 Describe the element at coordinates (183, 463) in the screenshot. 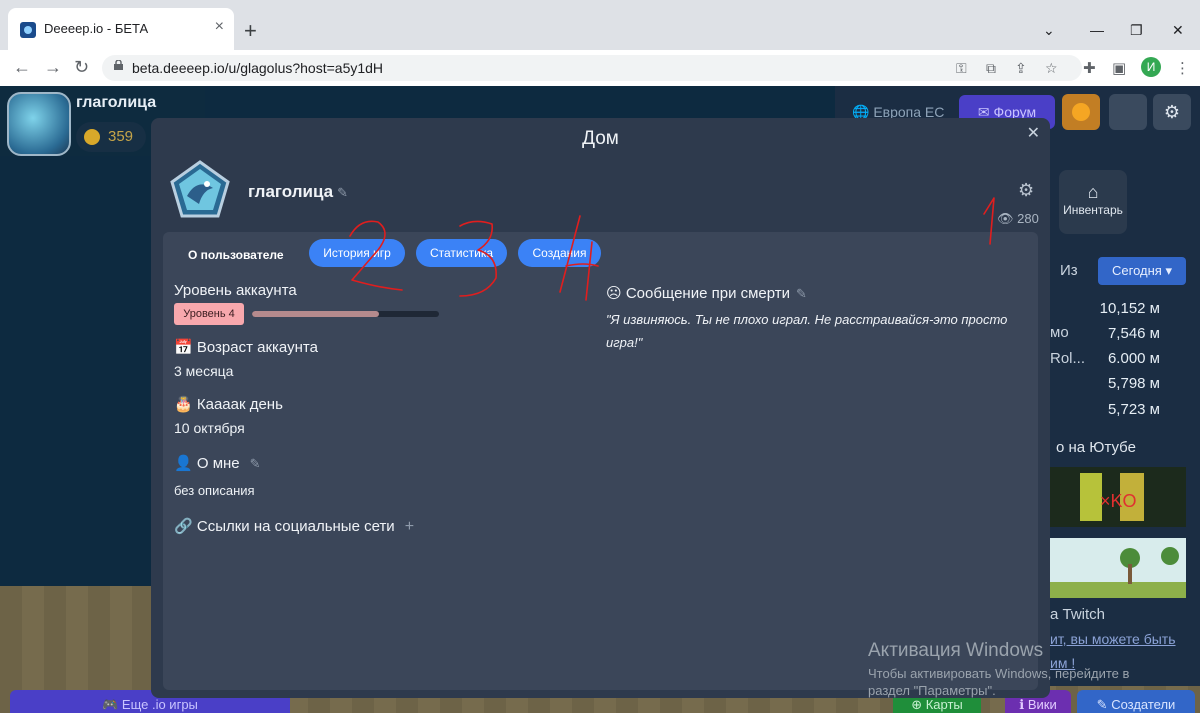

I see `person-icon: 👤` at that location.